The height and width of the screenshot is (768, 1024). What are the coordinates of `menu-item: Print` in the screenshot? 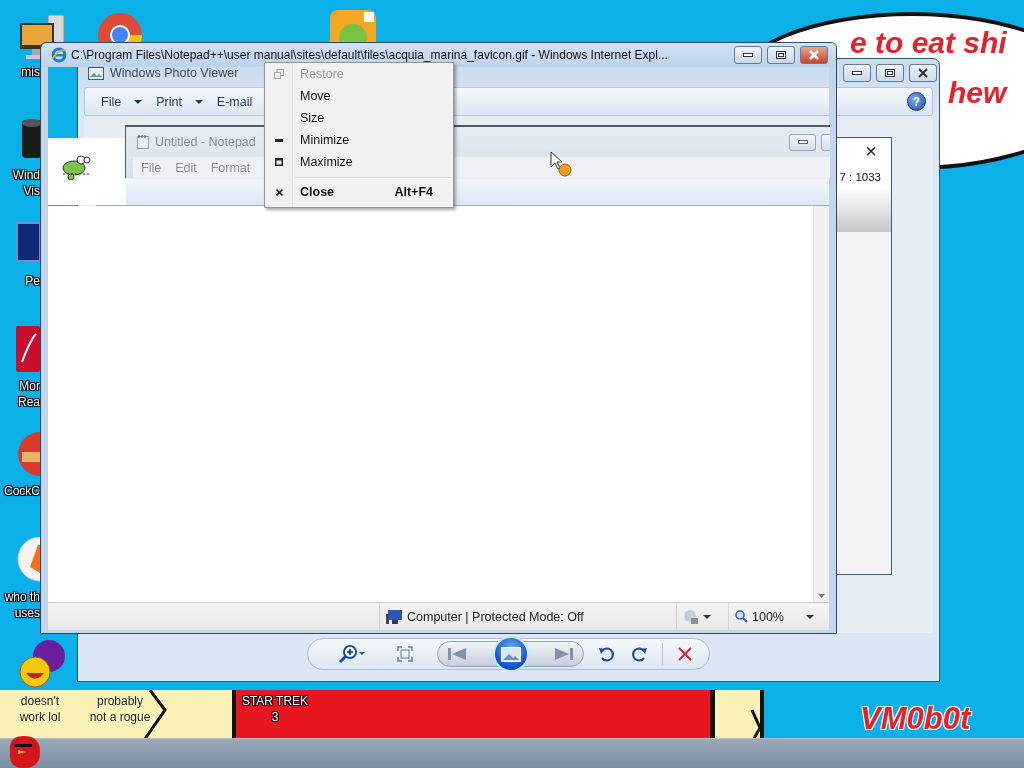 It's located at (179, 101).